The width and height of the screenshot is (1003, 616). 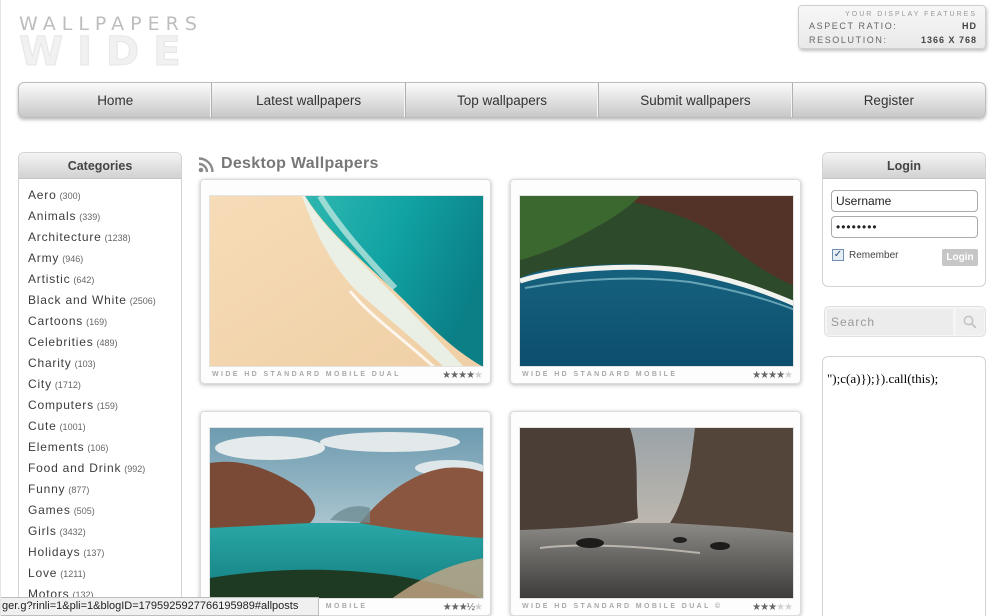 What do you see at coordinates (104, 489) in the screenshot?
I see `category-item: Funny (877)` at bounding box center [104, 489].